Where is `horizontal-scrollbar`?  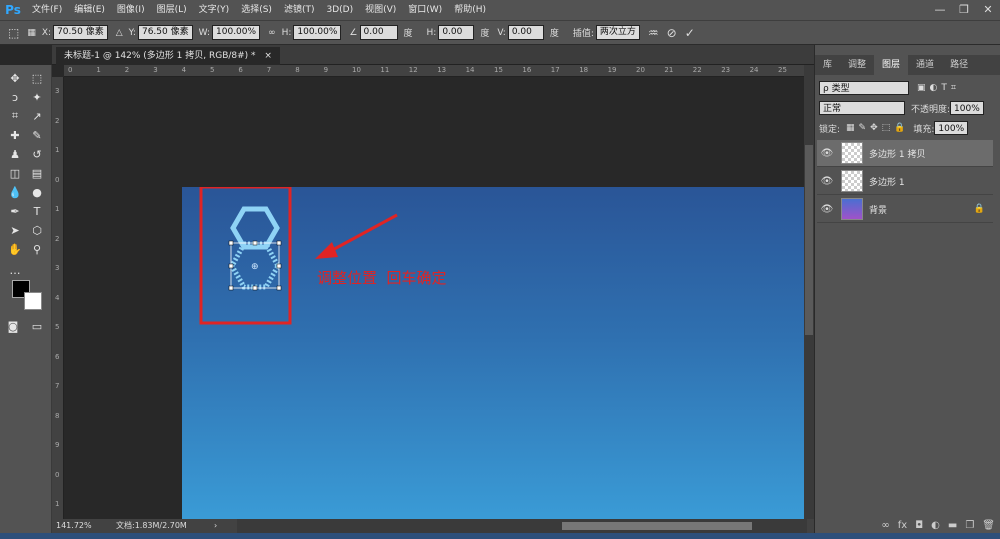
horizontal-scrollbar is located at coordinates (522, 526).